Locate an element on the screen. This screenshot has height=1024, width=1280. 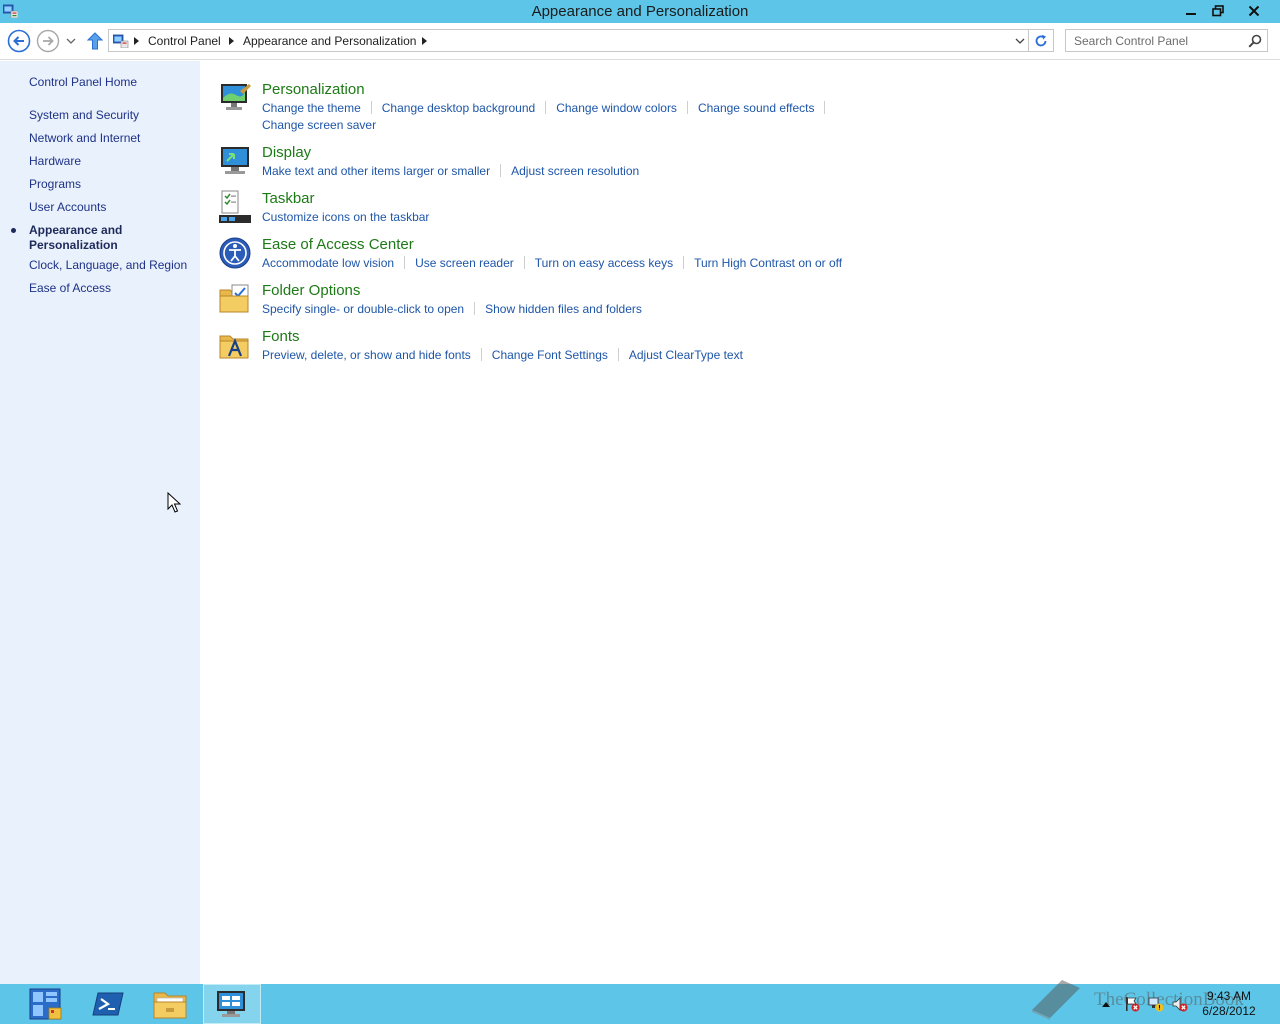
link-customize-icons-on-the-taskbar: Customize icons on the taskbar is located at coordinates (345, 217).